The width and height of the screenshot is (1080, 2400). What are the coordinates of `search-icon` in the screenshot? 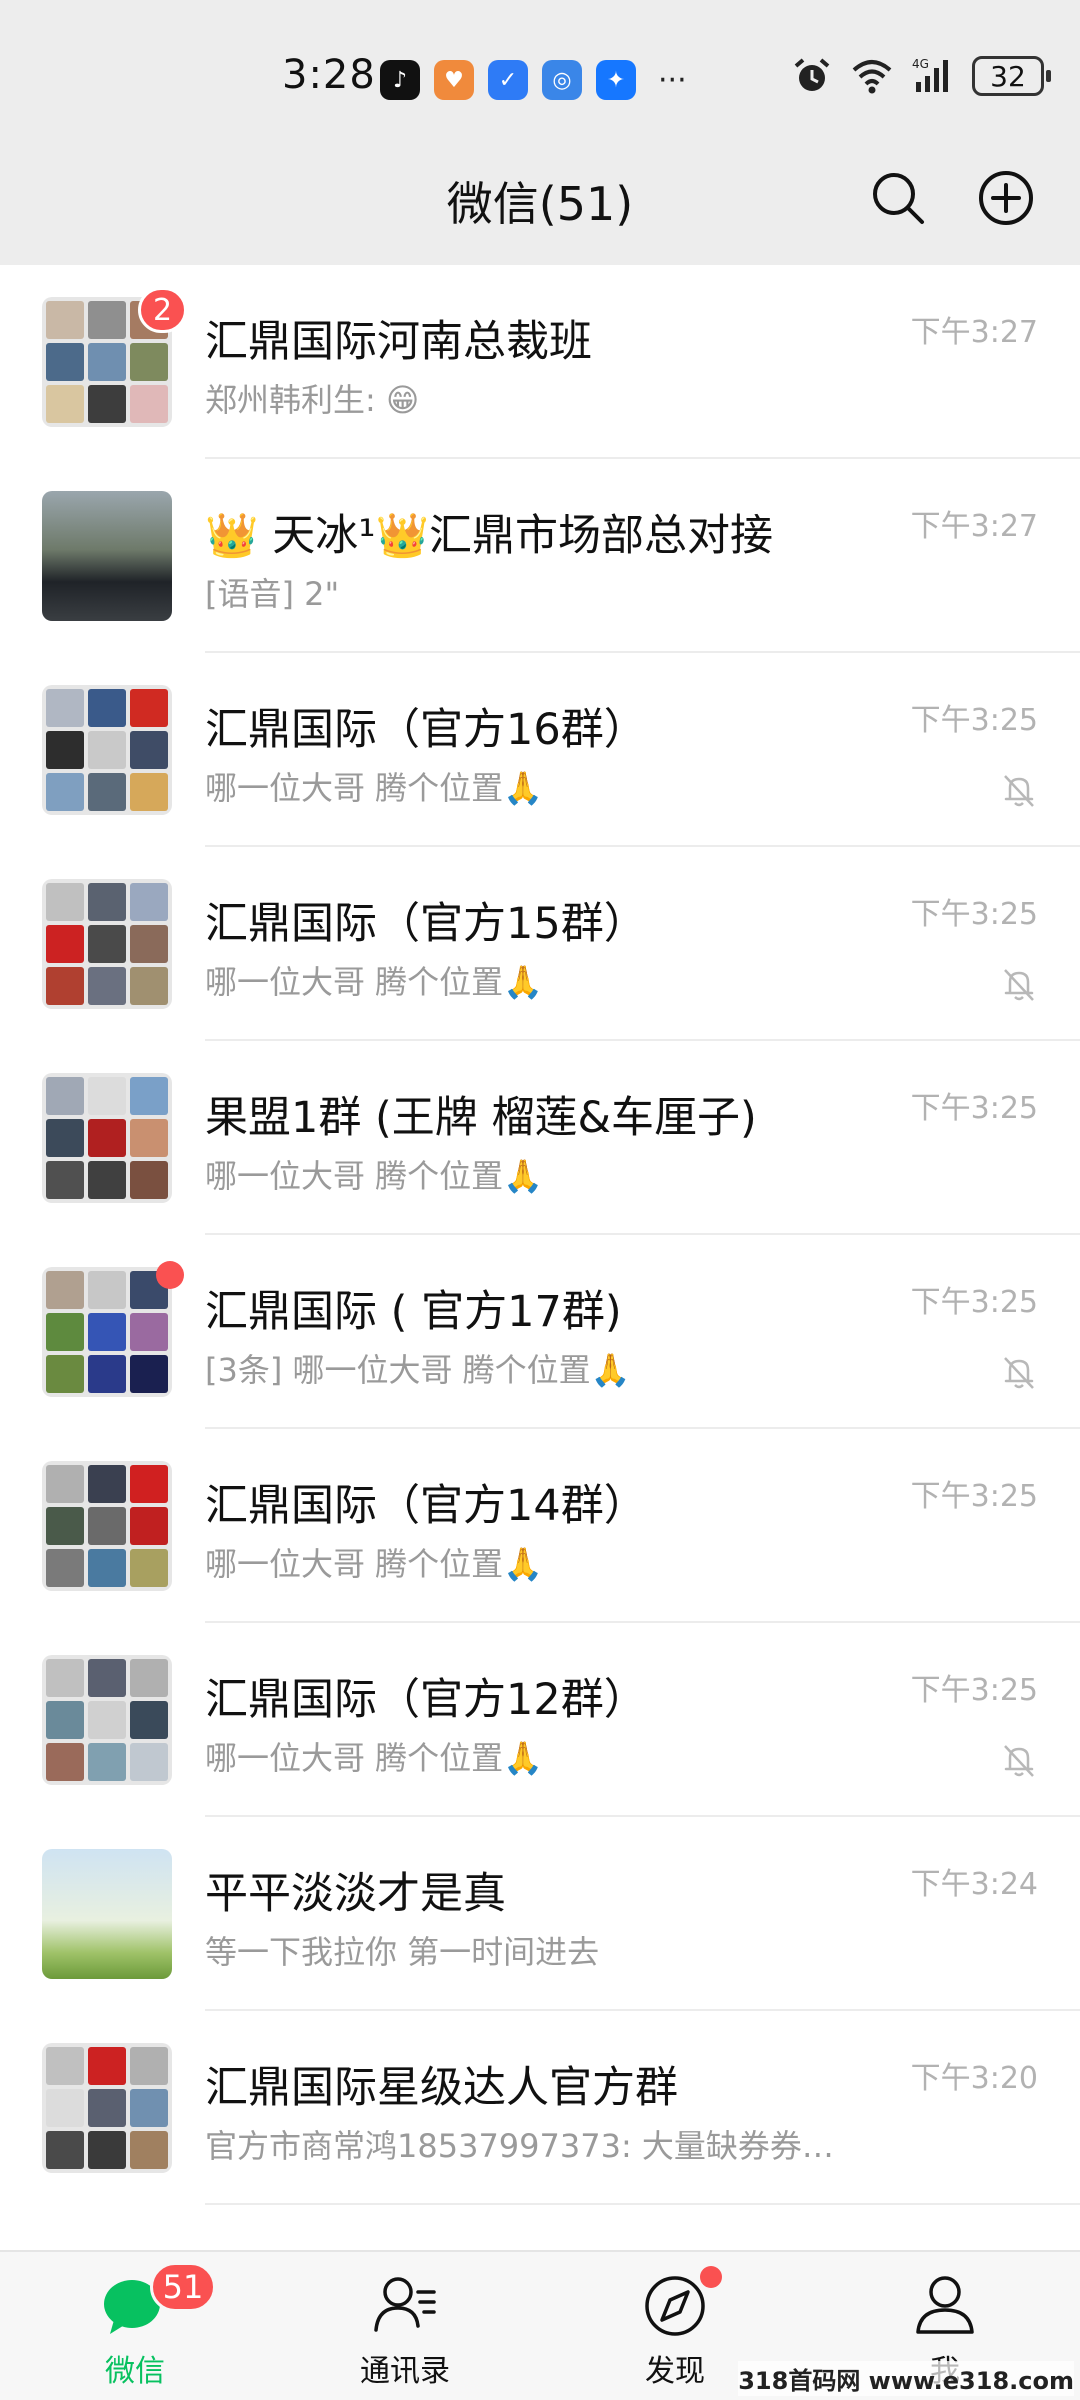 It's located at (898, 198).